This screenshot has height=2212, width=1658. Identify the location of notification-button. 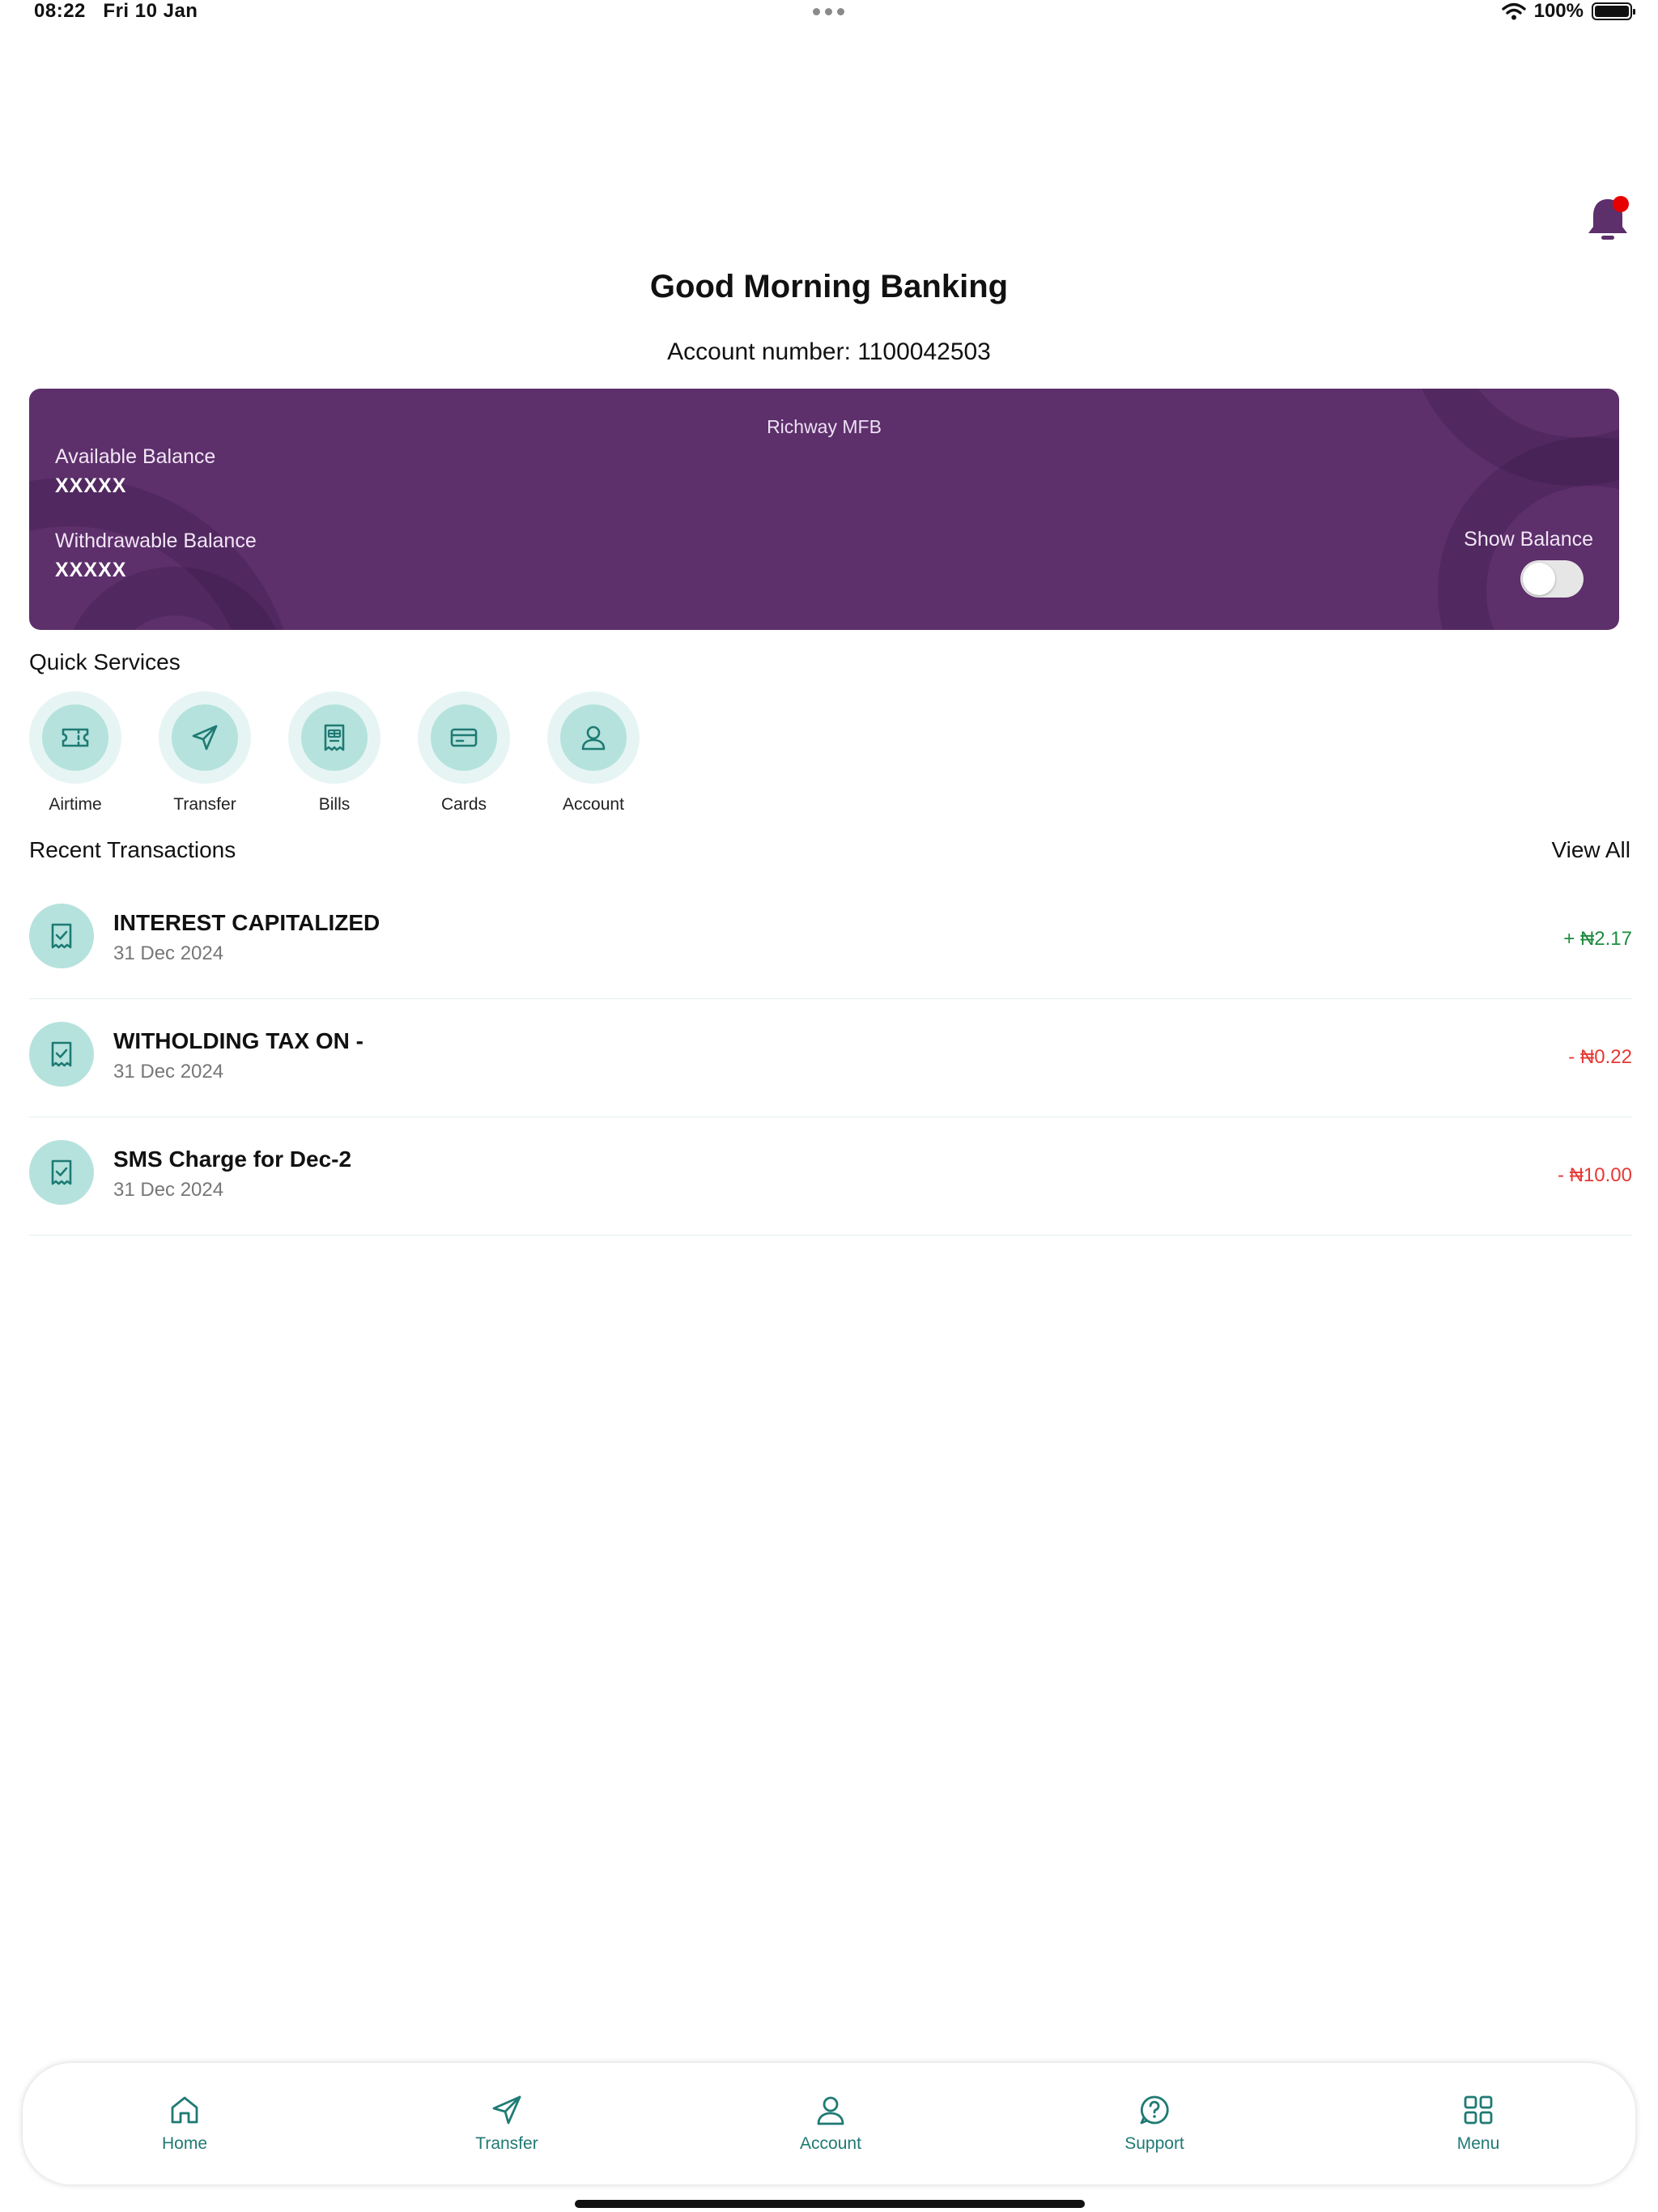
(1607, 219).